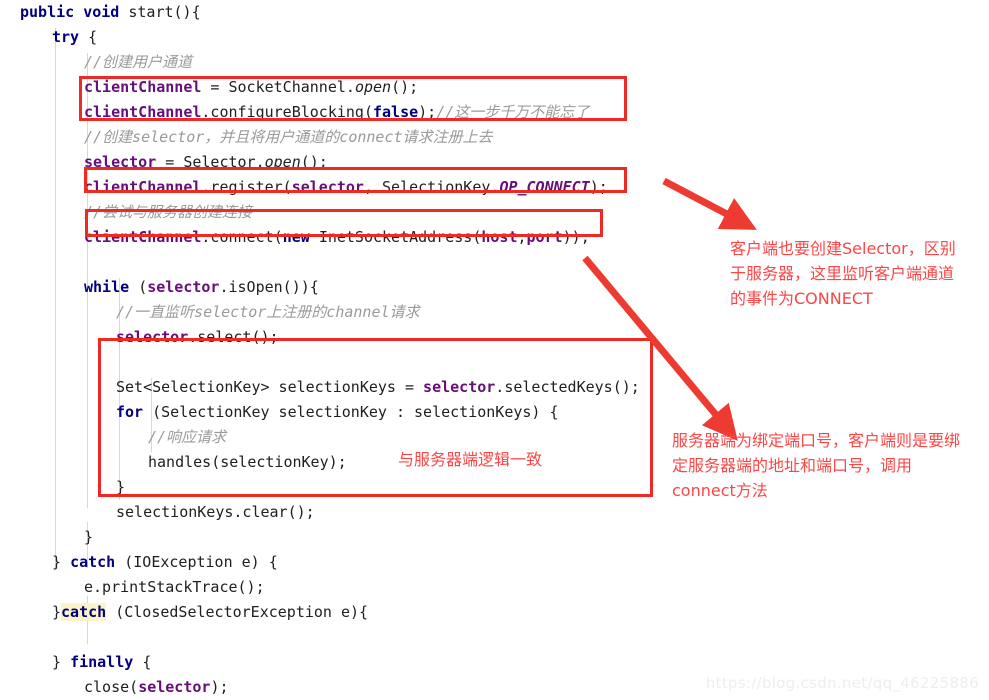 The image size is (989, 700). I want to click on code-token: ));, so click(576, 237).